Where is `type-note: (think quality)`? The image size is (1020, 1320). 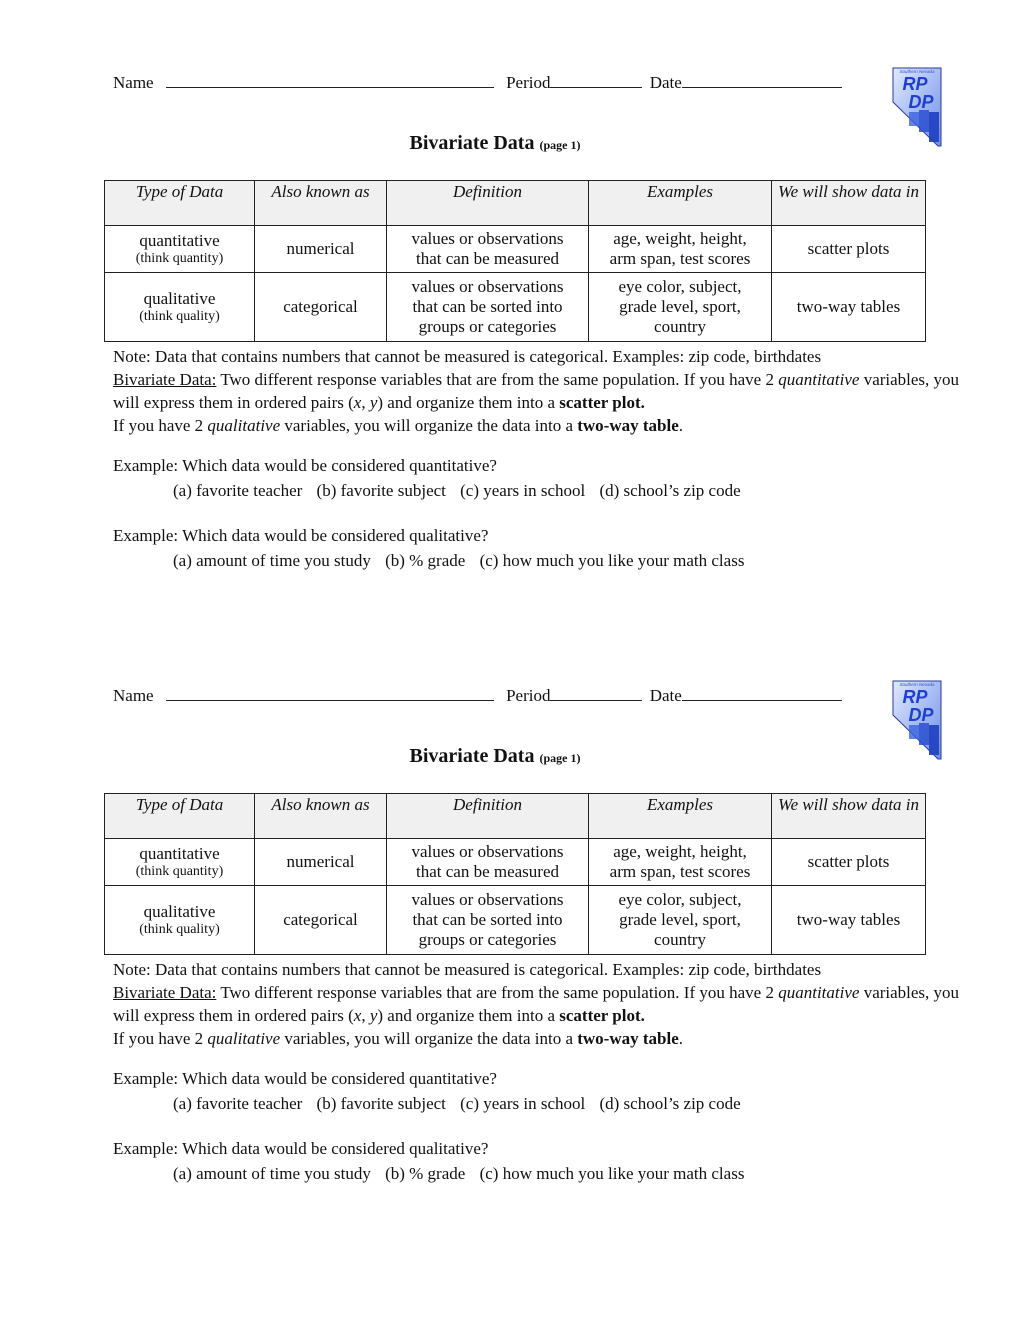
type-note: (think quality) is located at coordinates (179, 316).